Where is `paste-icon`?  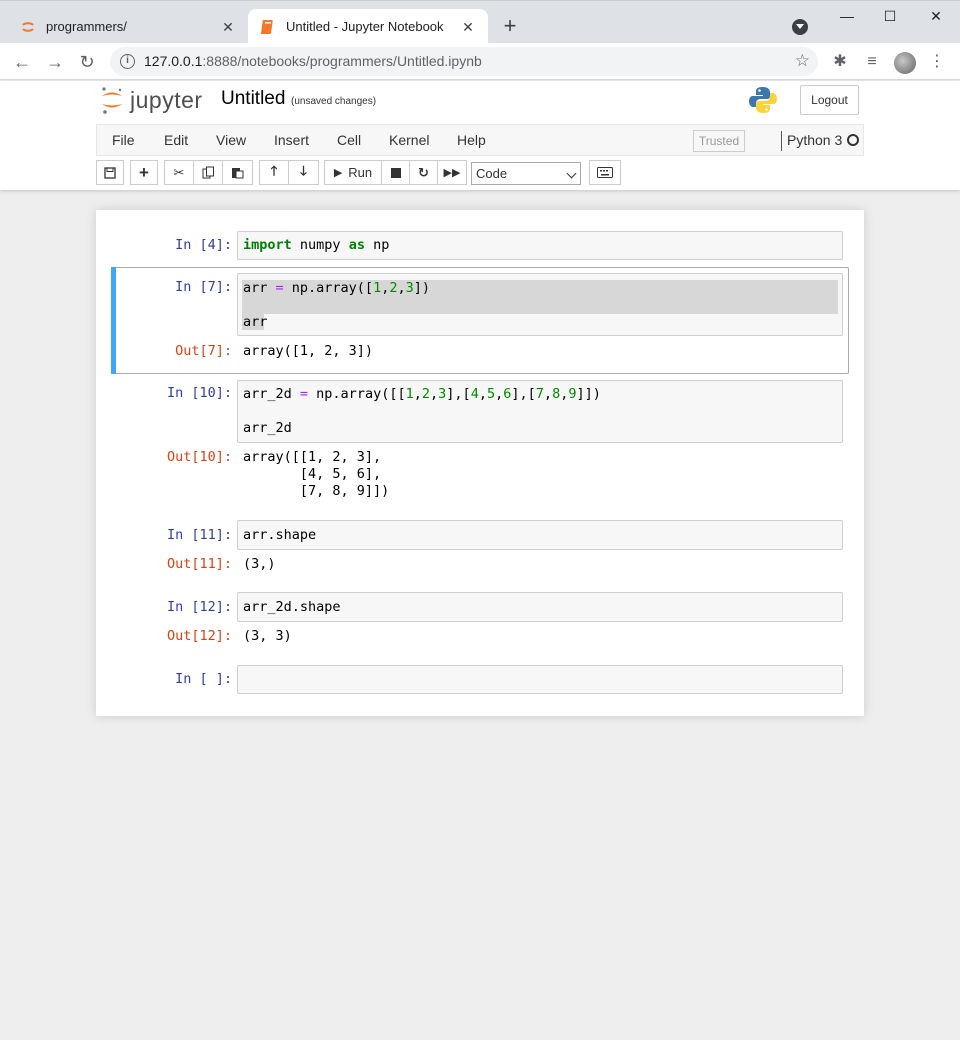
paste-icon is located at coordinates (238, 173).